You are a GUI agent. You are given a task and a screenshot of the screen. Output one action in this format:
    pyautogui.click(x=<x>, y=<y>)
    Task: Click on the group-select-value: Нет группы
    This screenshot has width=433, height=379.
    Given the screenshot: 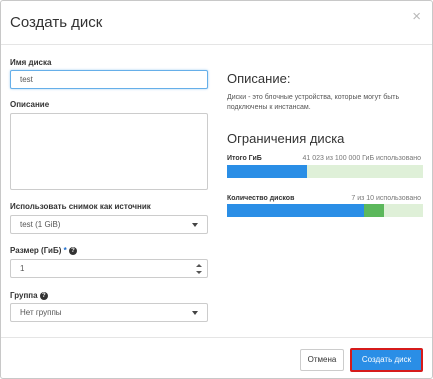 What is the action you would take?
    pyautogui.click(x=41, y=312)
    